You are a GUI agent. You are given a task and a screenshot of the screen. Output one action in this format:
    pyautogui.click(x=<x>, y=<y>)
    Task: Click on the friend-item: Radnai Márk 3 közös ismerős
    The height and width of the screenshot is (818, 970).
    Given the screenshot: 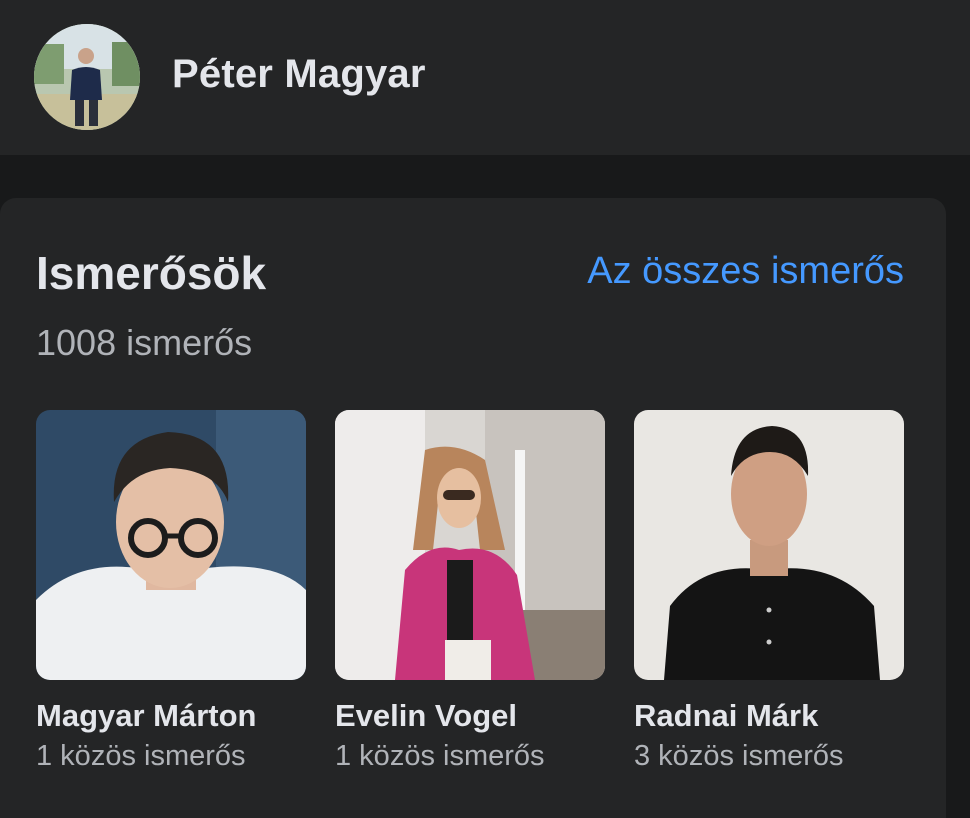 What is the action you would take?
    pyautogui.click(x=769, y=591)
    